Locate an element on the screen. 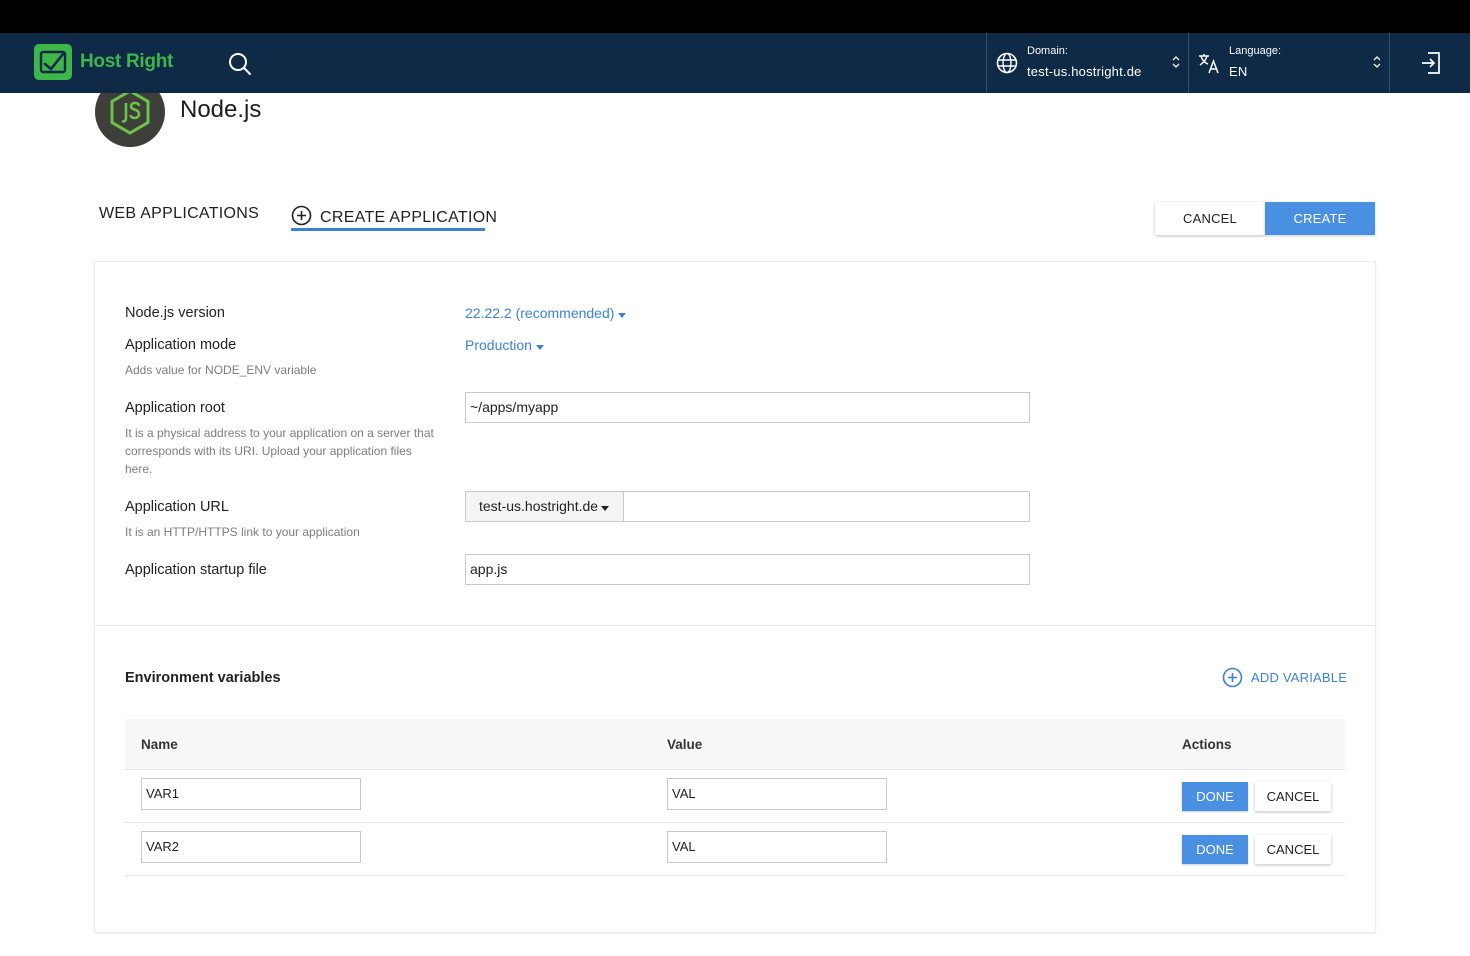  os-top-bar is located at coordinates (735, 16).